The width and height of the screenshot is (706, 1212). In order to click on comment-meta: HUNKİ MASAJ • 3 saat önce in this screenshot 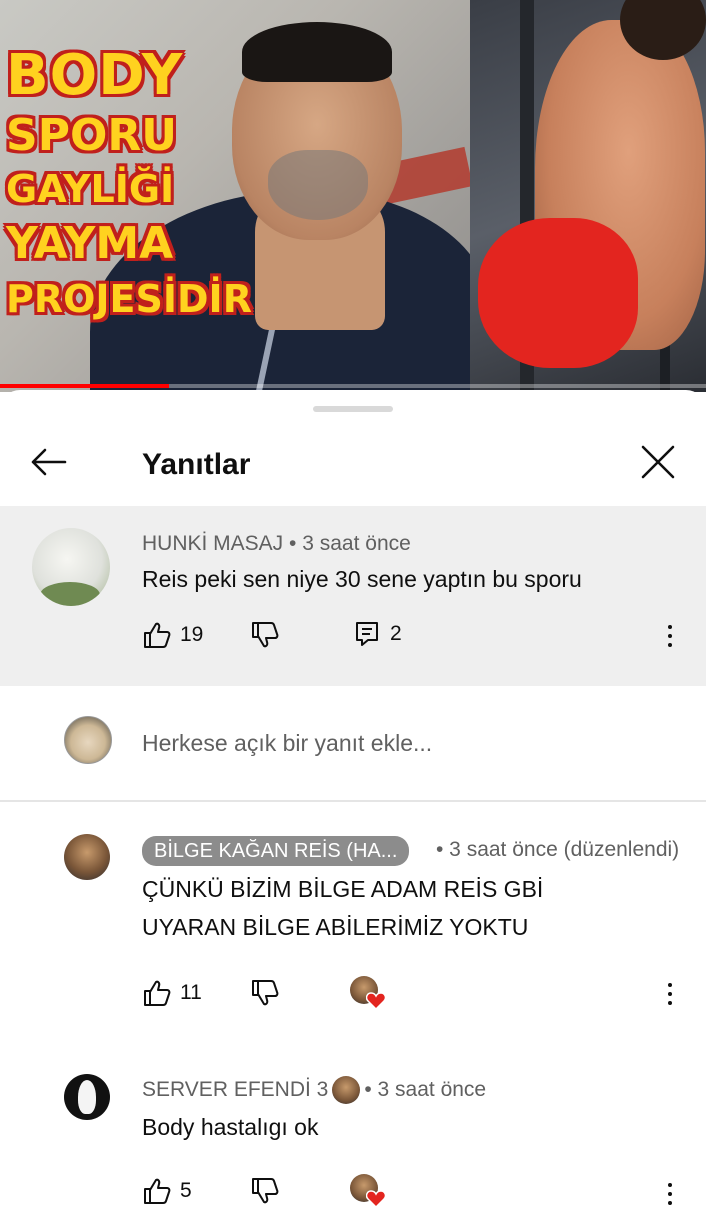, I will do `click(276, 544)`.